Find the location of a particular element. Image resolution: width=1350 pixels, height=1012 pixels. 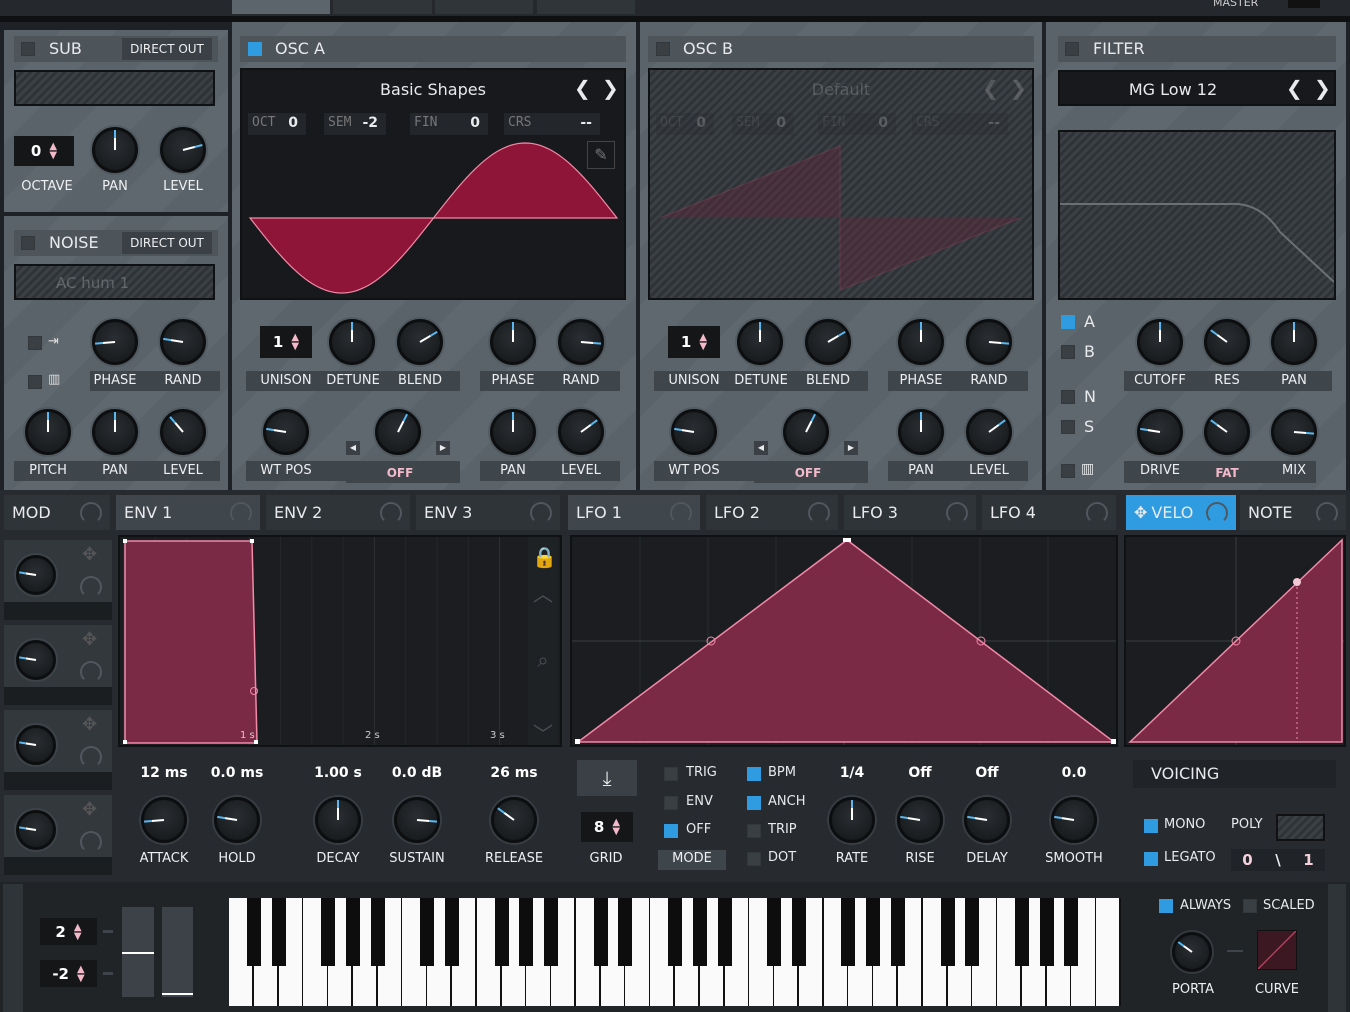

tab-lfo4: LFO 4 is located at coordinates (1049, 512).